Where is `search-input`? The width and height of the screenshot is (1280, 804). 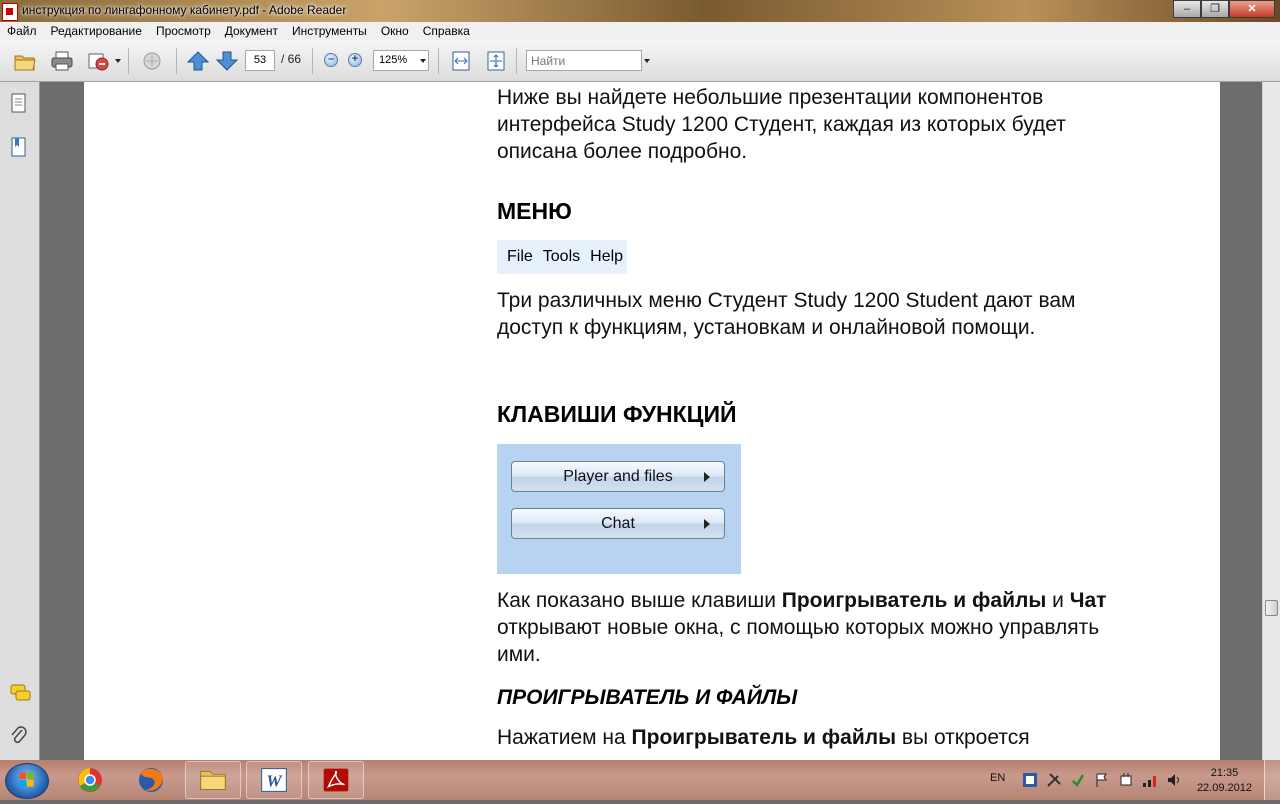
search-input is located at coordinates (584, 60).